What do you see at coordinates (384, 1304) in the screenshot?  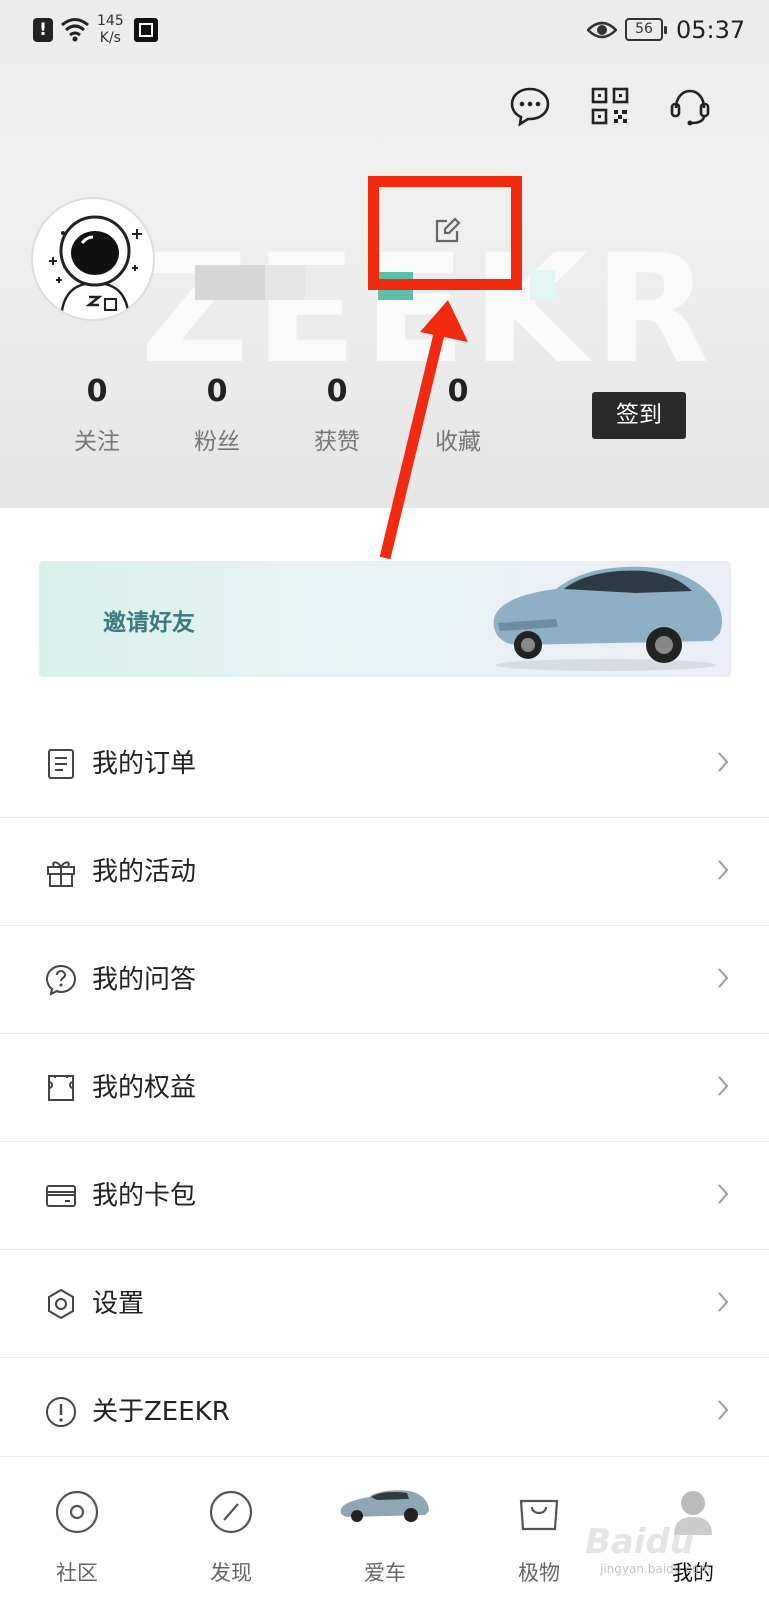 I see `menu-item-settings: 设置` at bounding box center [384, 1304].